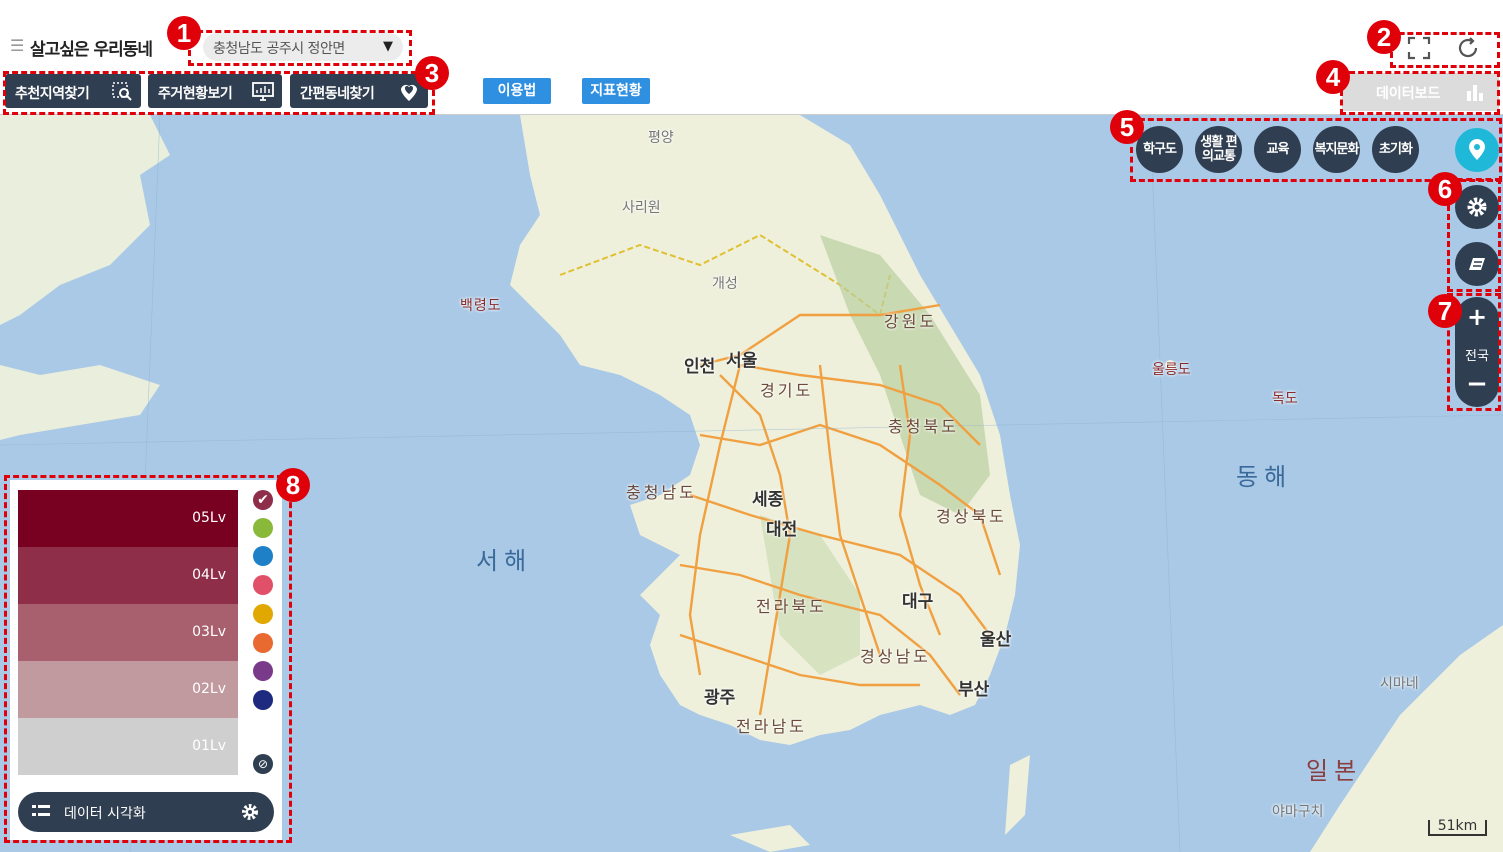 This screenshot has width=1503, height=852. Describe the element at coordinates (616, 91) in the screenshot. I see `indicator-button: 지표현황` at that location.